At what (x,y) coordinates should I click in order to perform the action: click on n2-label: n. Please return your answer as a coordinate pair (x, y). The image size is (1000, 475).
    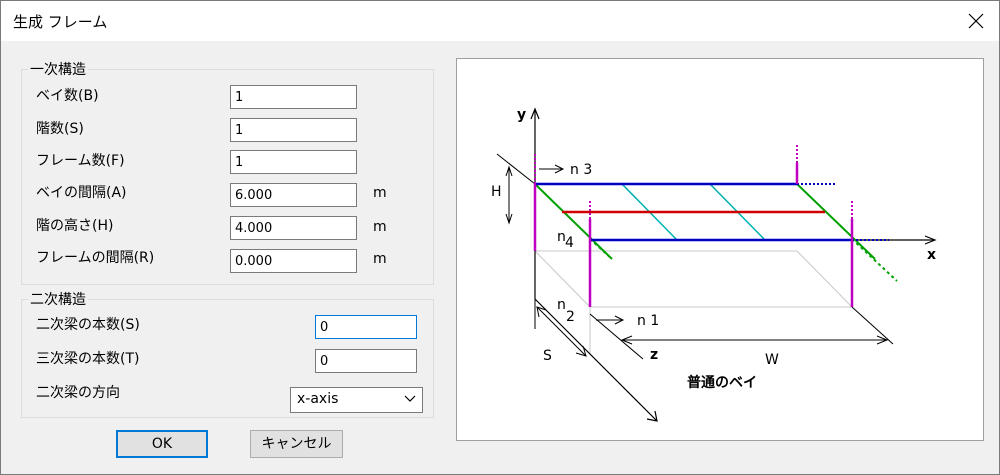
    Looking at the image, I should click on (561, 305).